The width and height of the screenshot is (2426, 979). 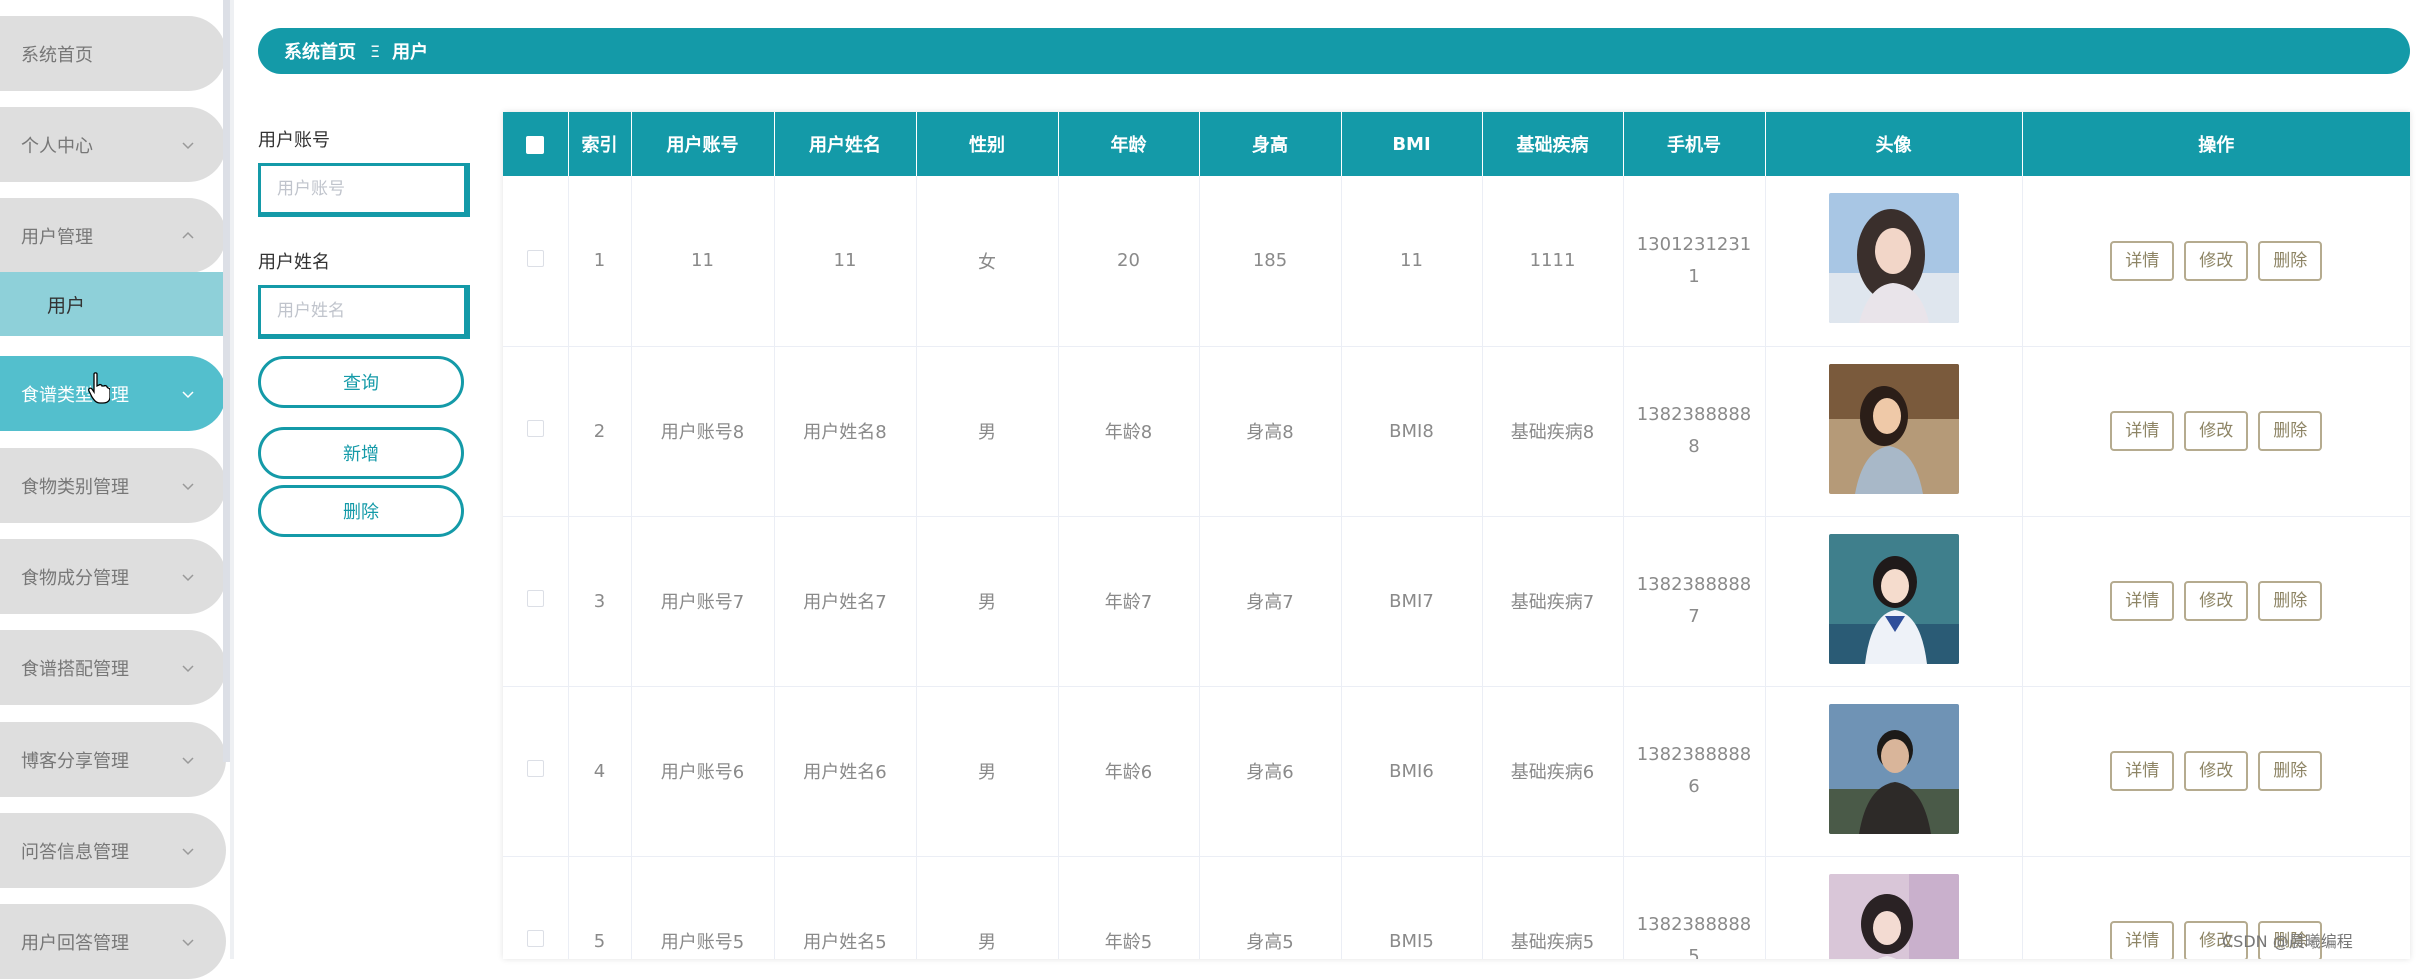 I want to click on cell-name: 用户姓名5, so click(x=845, y=907).